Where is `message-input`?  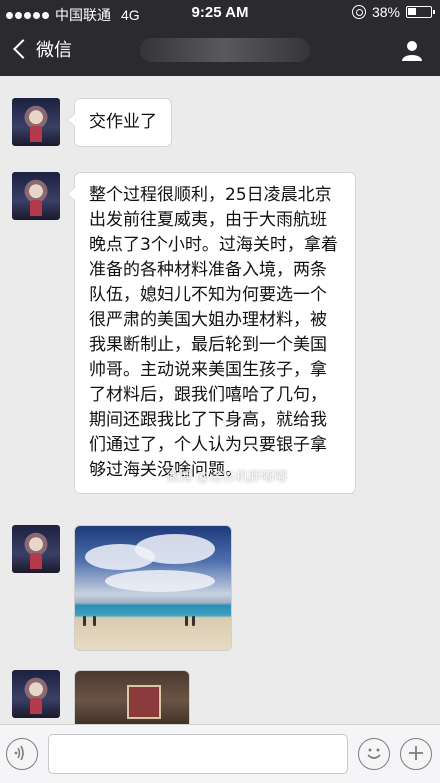
message-input is located at coordinates (198, 754).